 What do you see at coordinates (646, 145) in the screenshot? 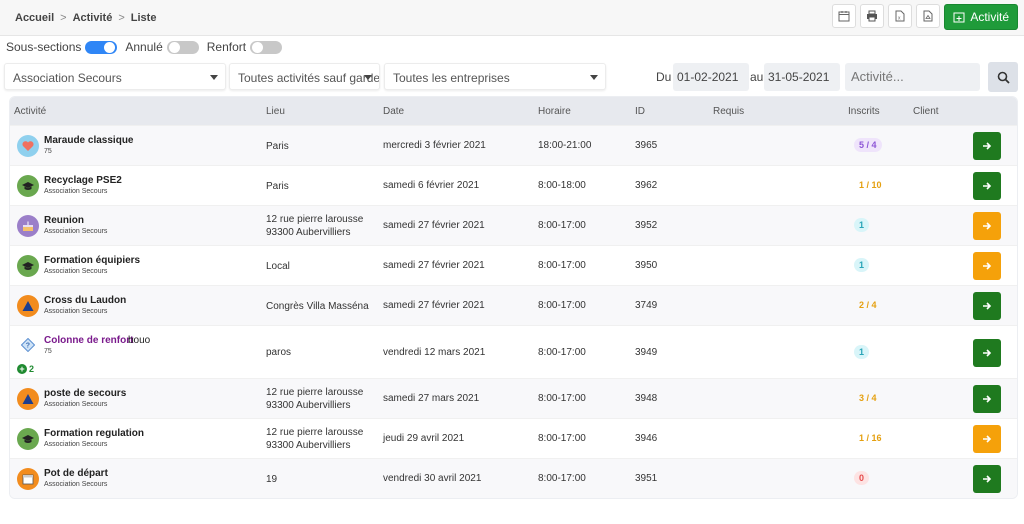
I see `activity-id: 3965` at bounding box center [646, 145].